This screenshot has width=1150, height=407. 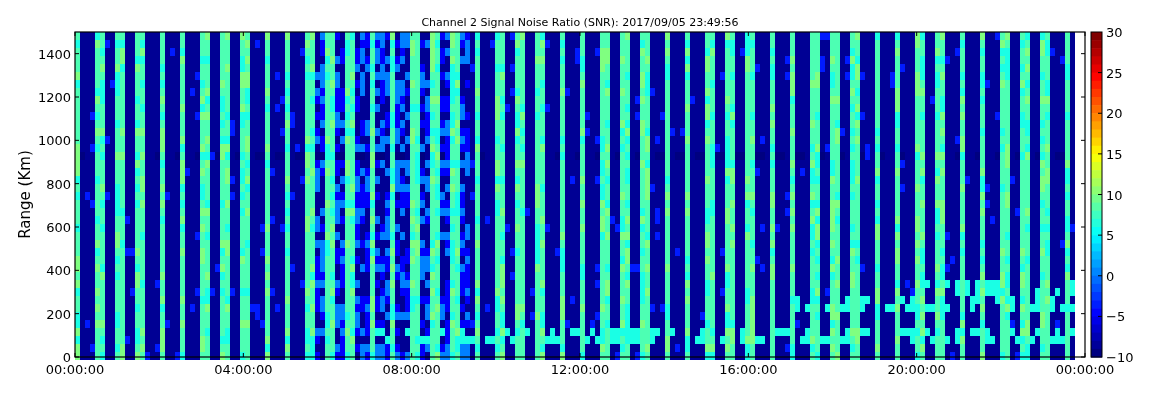 I want to click on tick-label: 25, so click(x=1114, y=73).